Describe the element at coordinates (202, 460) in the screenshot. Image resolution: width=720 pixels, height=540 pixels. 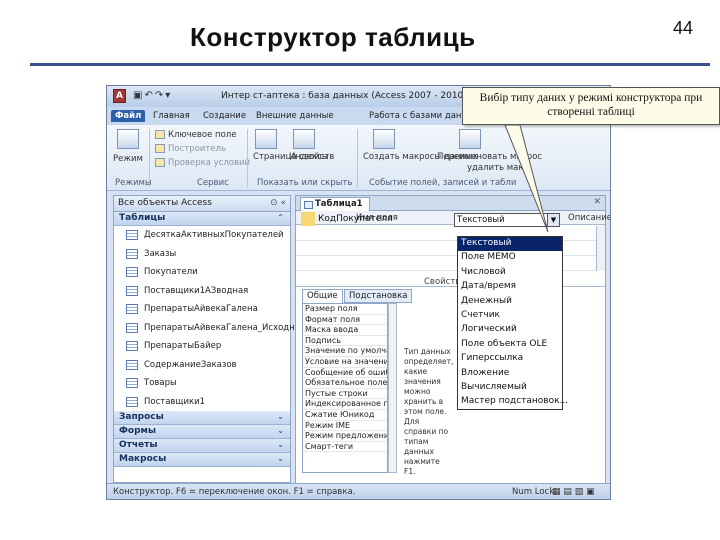
I see `nav-group-macros: Макросы ⌄` at that location.